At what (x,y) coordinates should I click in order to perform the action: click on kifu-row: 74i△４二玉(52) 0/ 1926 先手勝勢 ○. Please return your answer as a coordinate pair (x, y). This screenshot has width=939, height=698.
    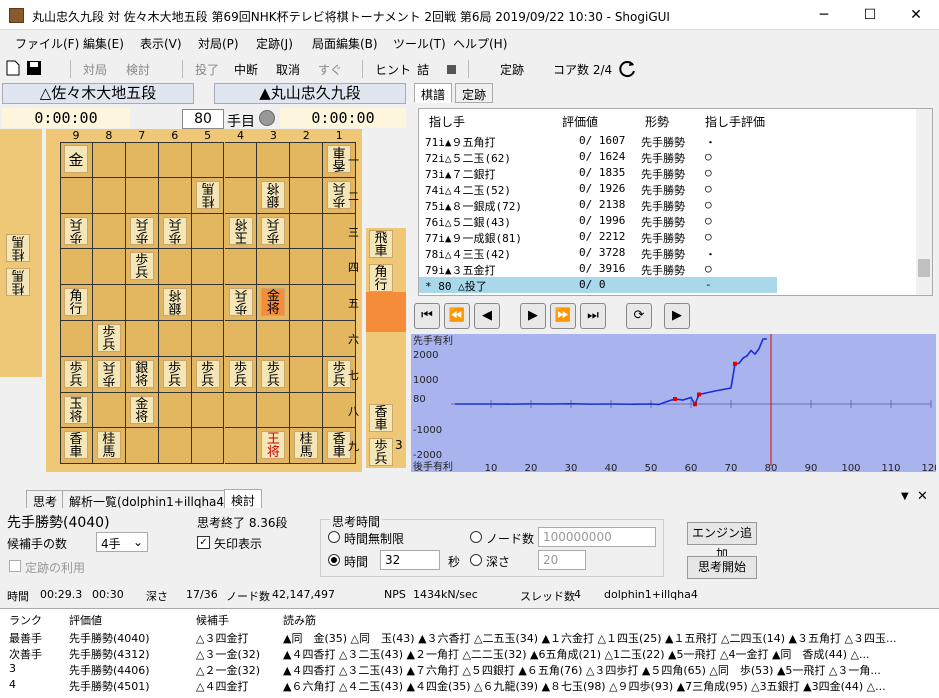
    Looking at the image, I should click on (598, 189).